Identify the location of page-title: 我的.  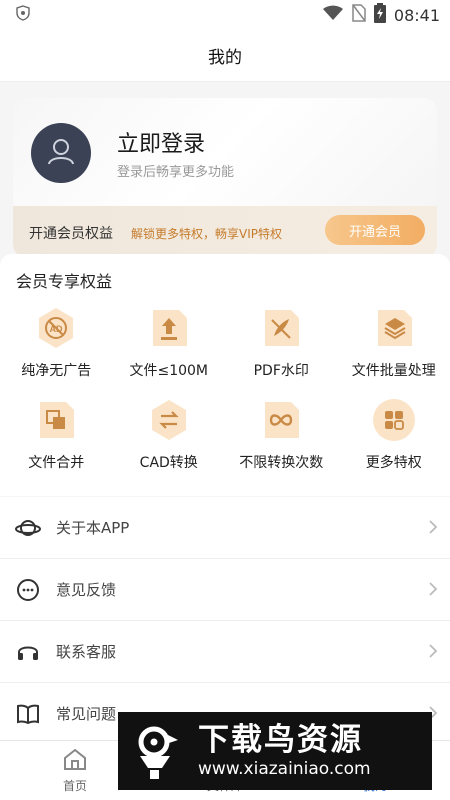
(225, 56).